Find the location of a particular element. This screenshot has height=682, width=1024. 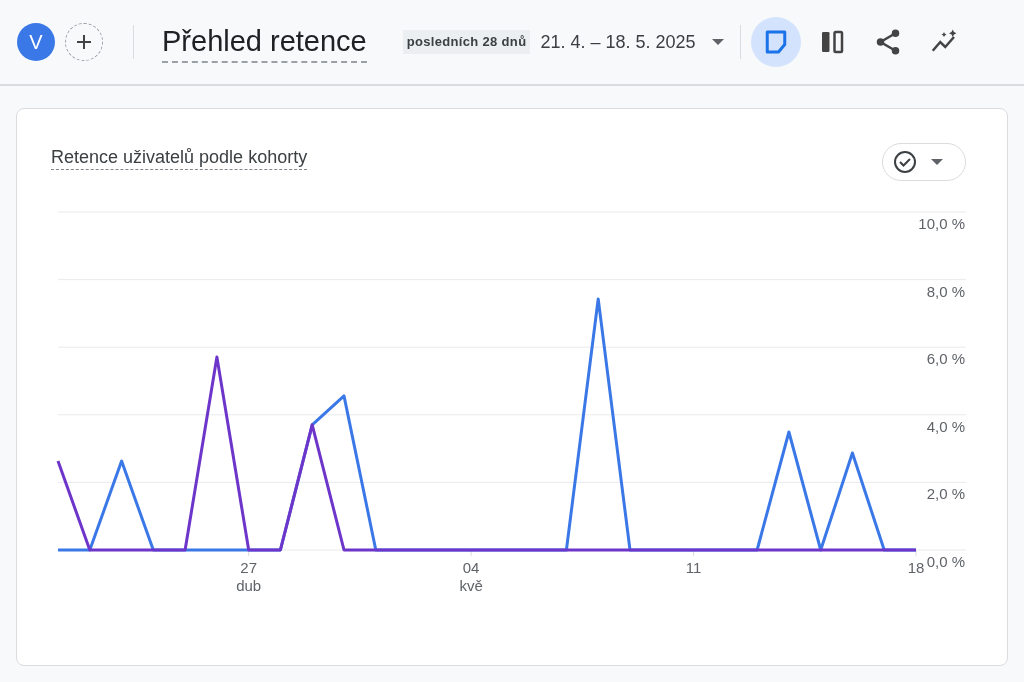

chart-title: Retence uživatelů podle kohorty is located at coordinates (179, 157).